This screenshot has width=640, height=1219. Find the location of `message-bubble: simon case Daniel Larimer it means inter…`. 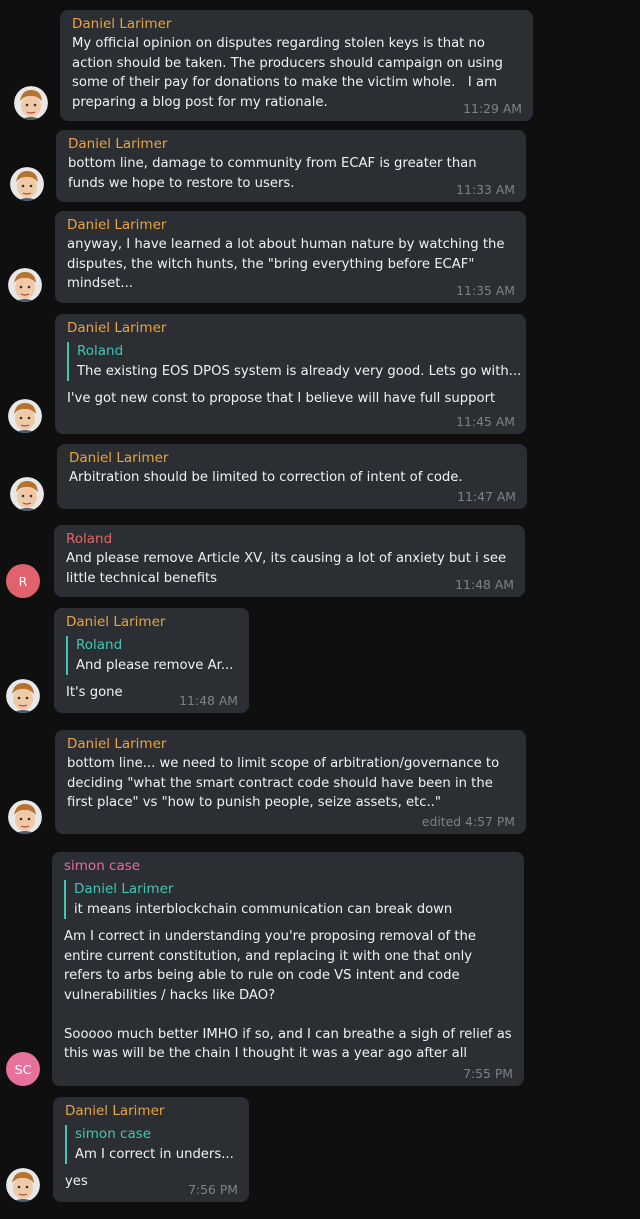

message-bubble: simon case Daniel Larimer it means inter… is located at coordinates (288, 969).